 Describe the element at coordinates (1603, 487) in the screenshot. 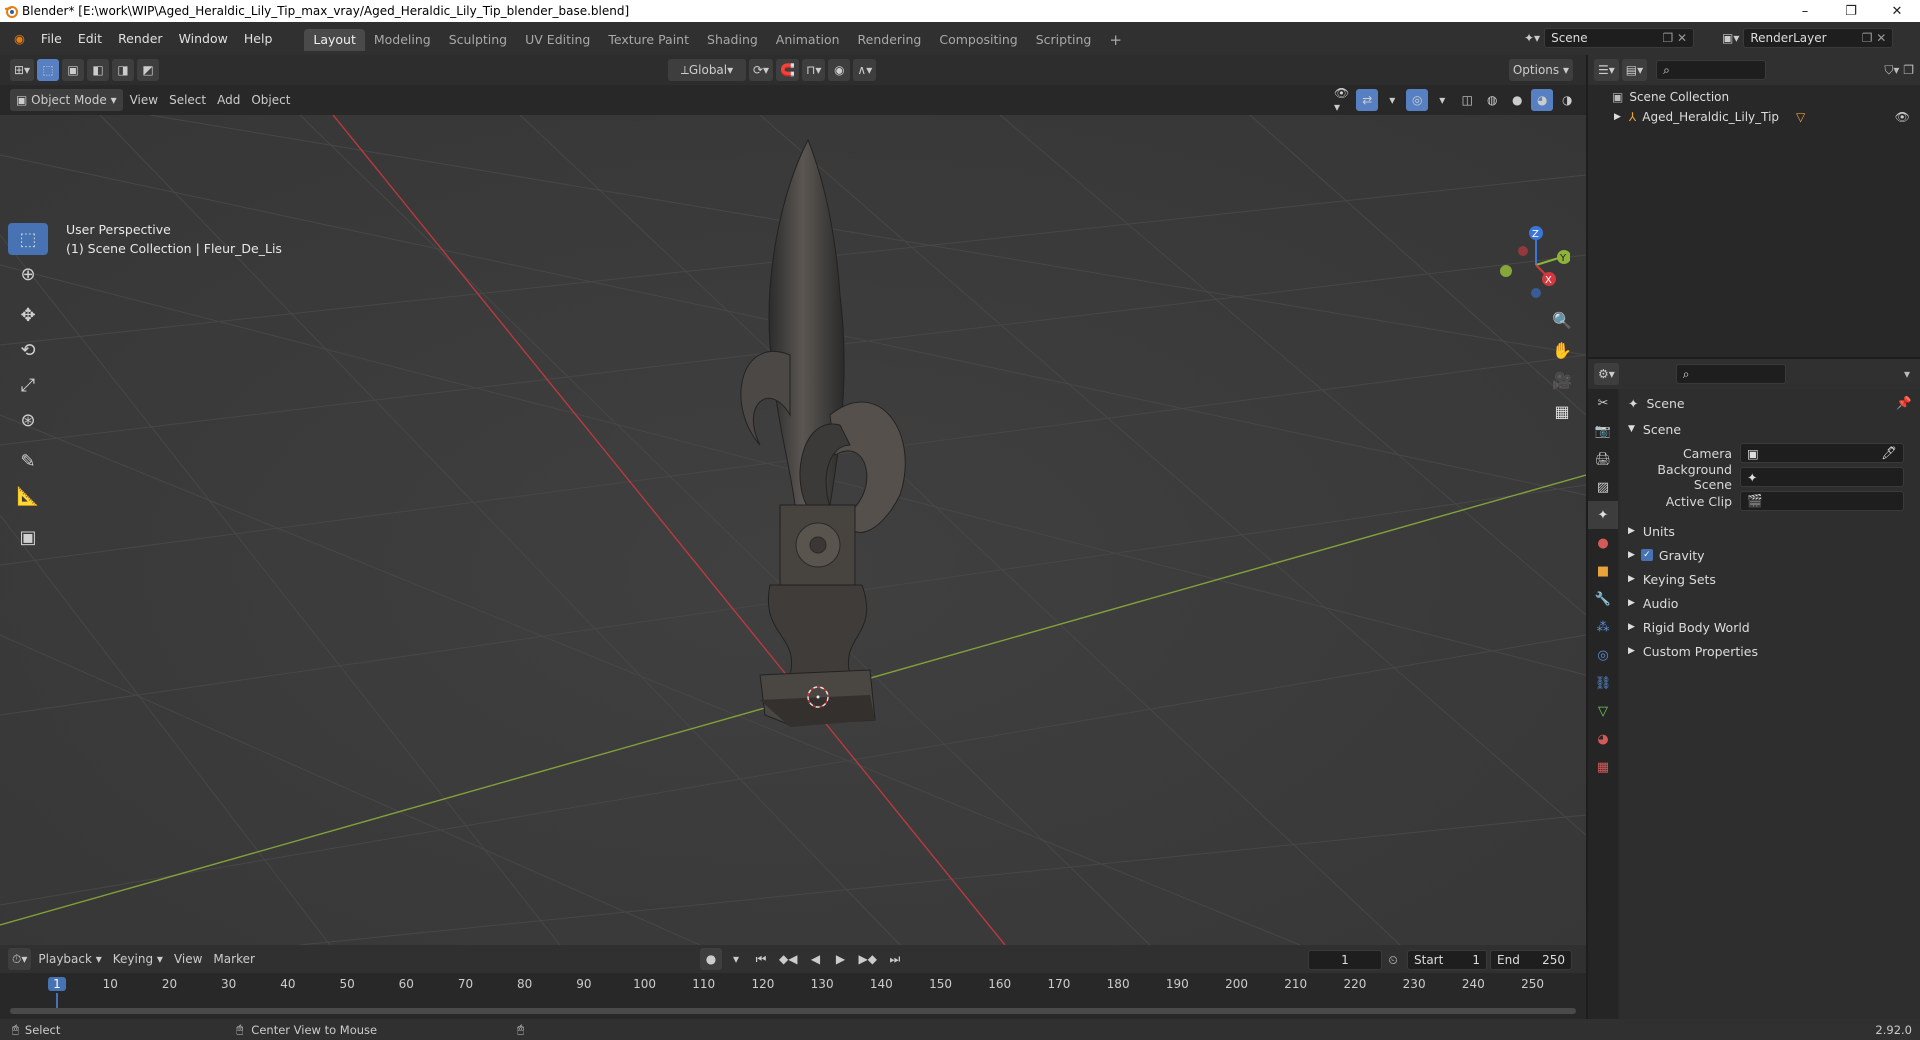

I see `view-layer-tab-icon: ▨` at that location.